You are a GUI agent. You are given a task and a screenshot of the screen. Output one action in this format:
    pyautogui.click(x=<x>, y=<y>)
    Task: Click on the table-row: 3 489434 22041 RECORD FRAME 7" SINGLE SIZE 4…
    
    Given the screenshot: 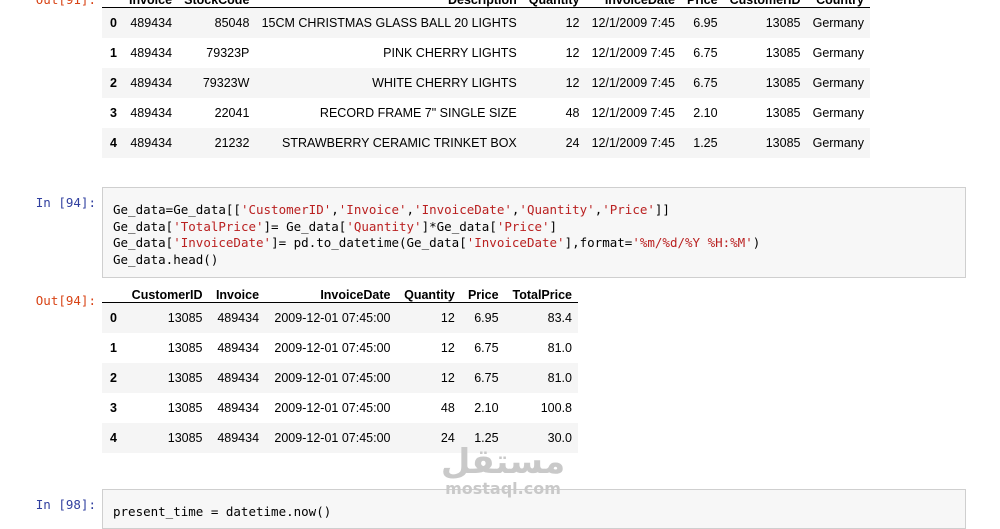 What is the action you would take?
    pyautogui.click(x=486, y=113)
    